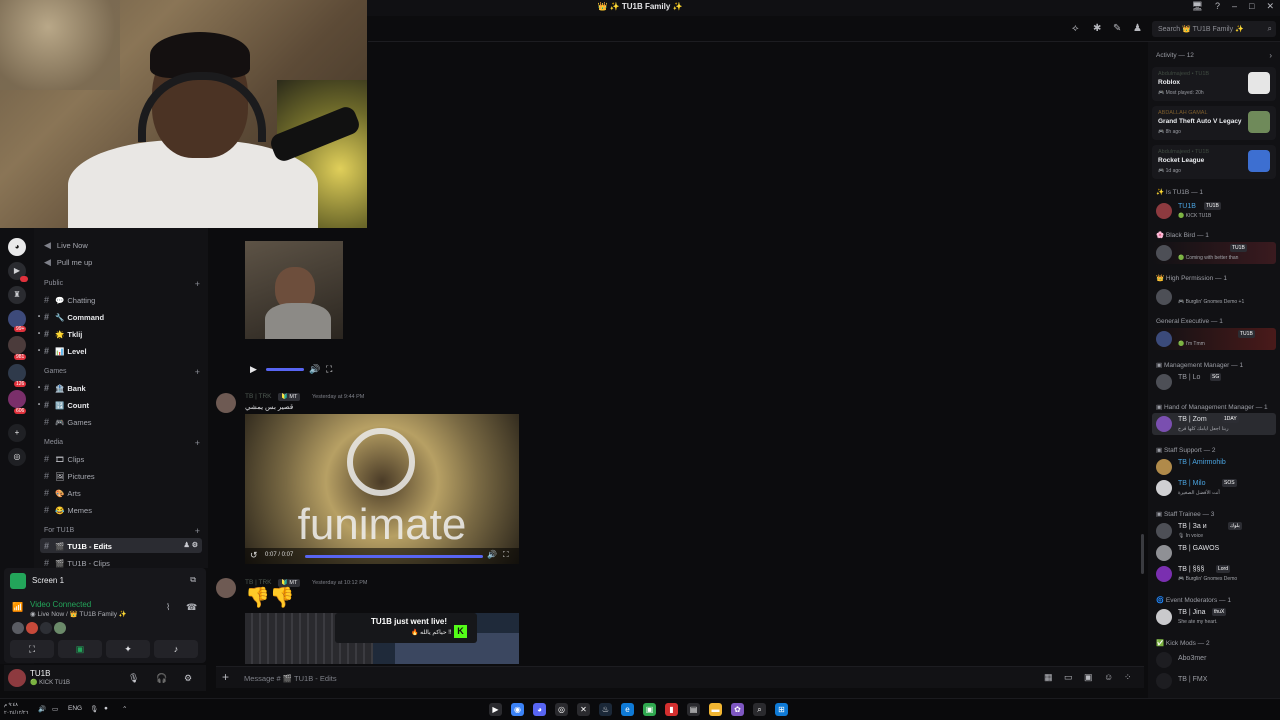  Describe the element at coordinates (225, 677) in the screenshot. I see `attach-button: +` at that location.